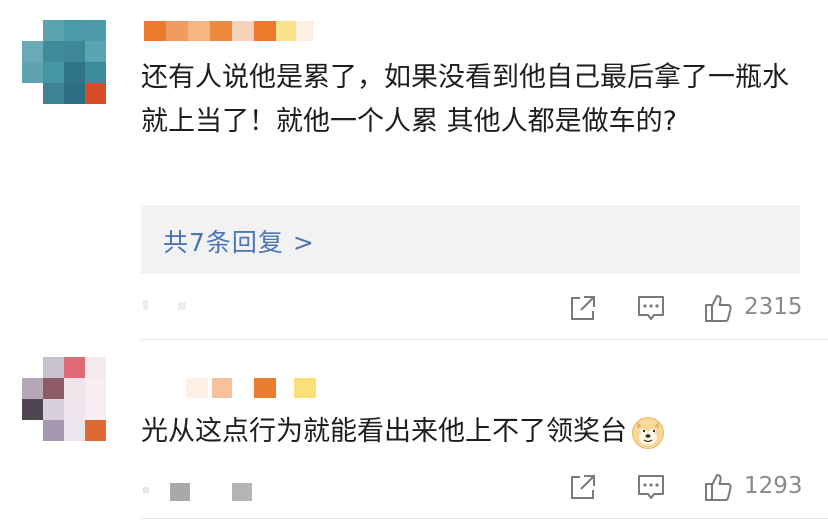  I want to click on like-count: 2315, so click(773, 307).